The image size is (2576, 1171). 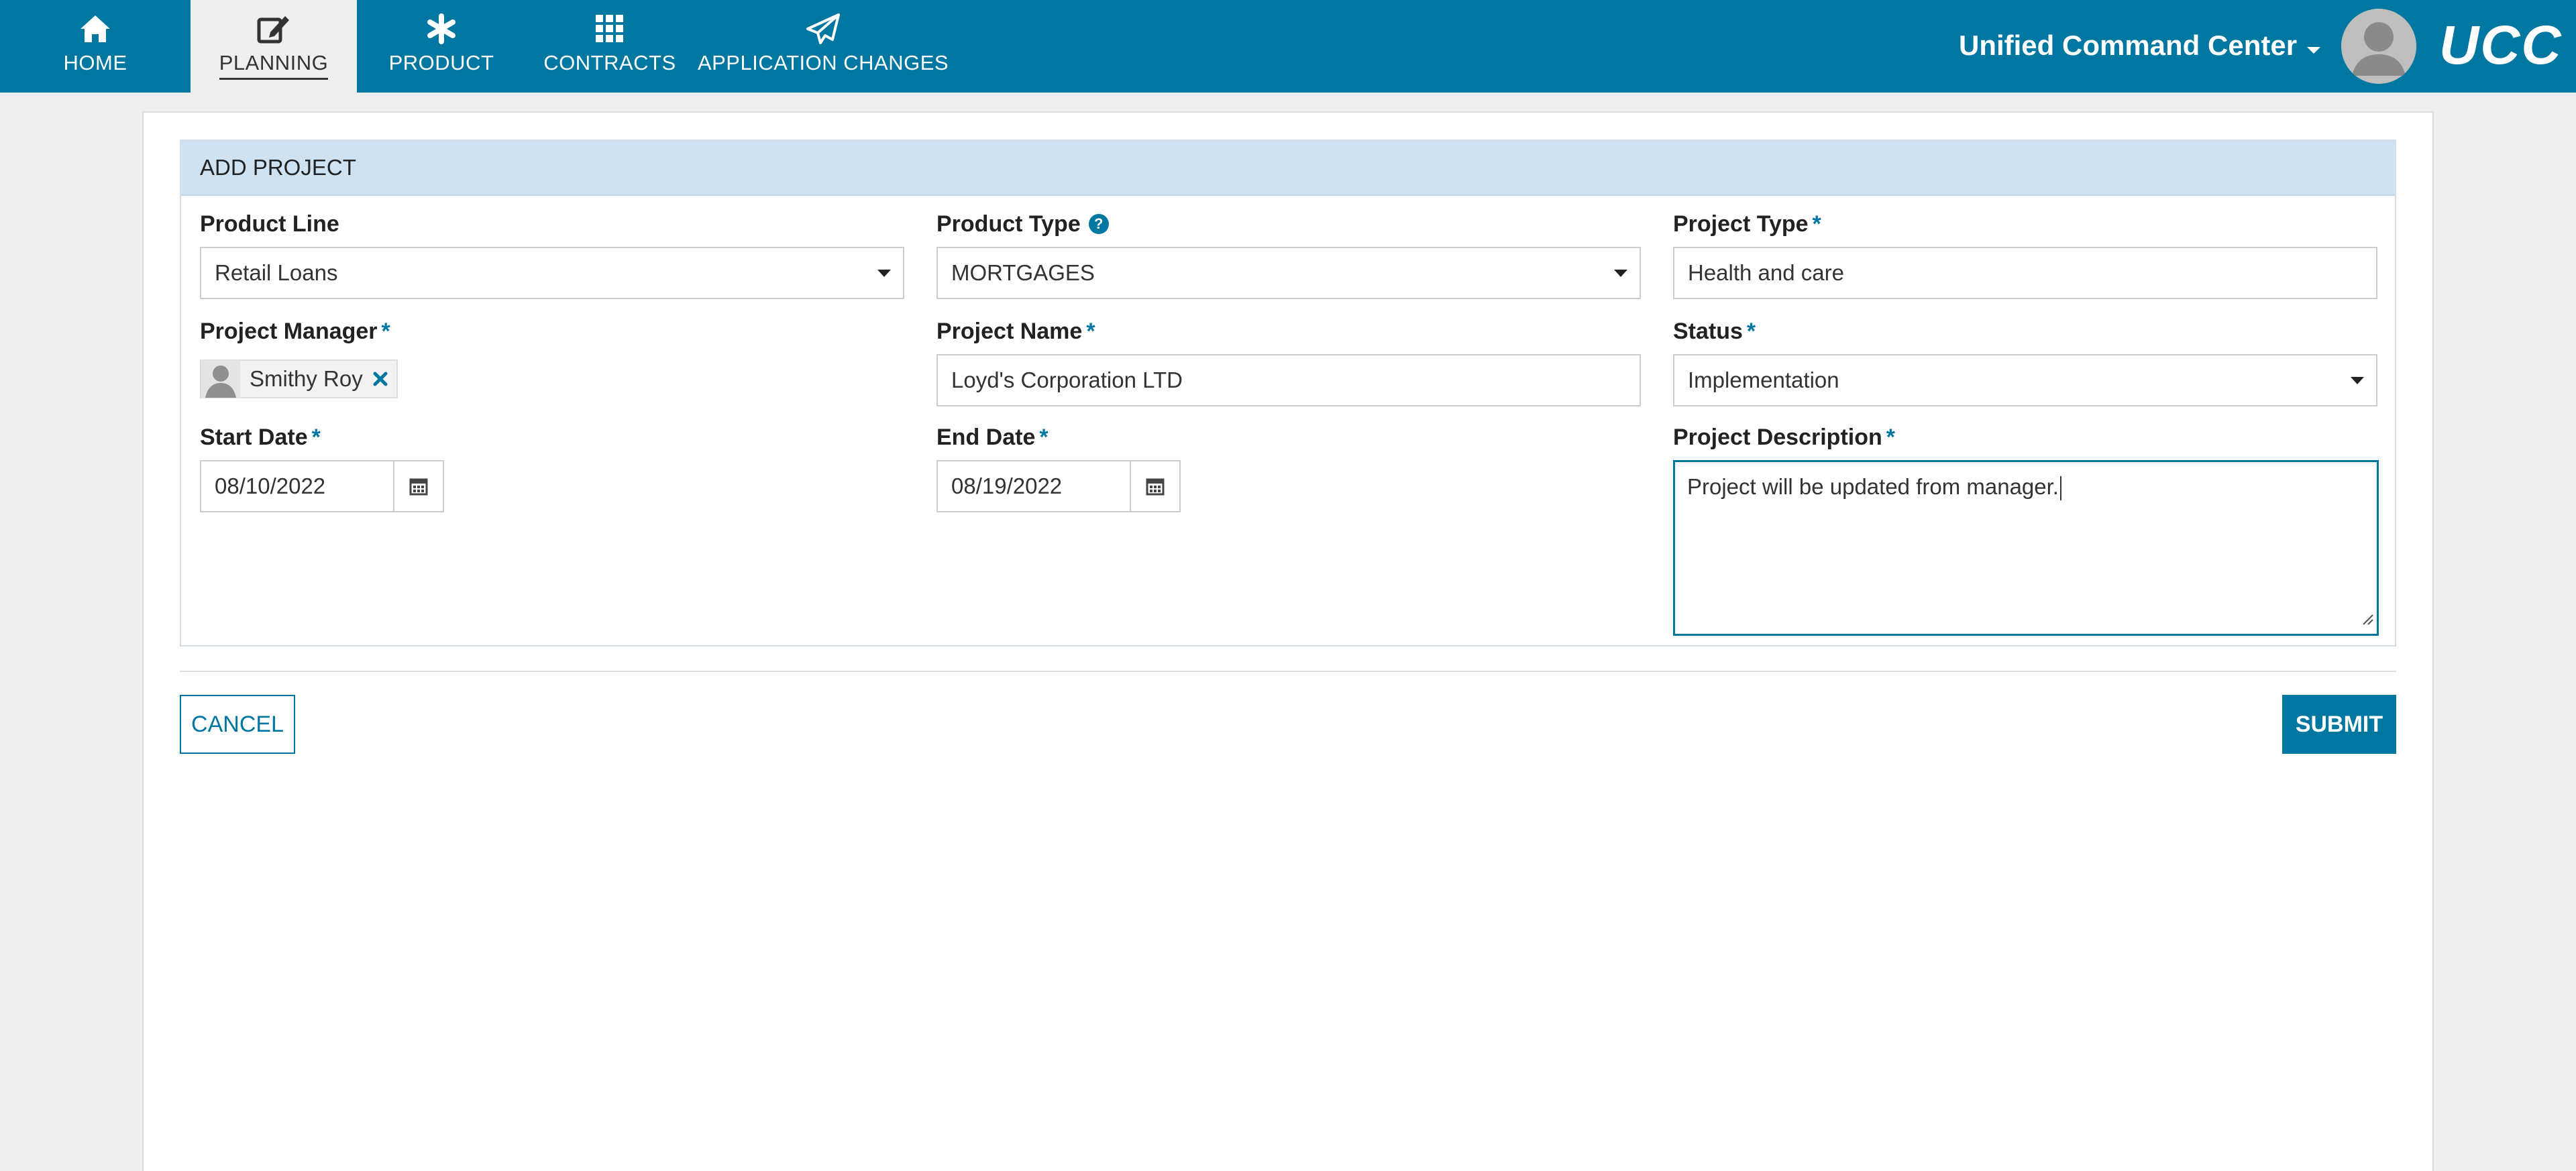 I want to click on project-name-field: Project Name *, so click(x=1015, y=331).